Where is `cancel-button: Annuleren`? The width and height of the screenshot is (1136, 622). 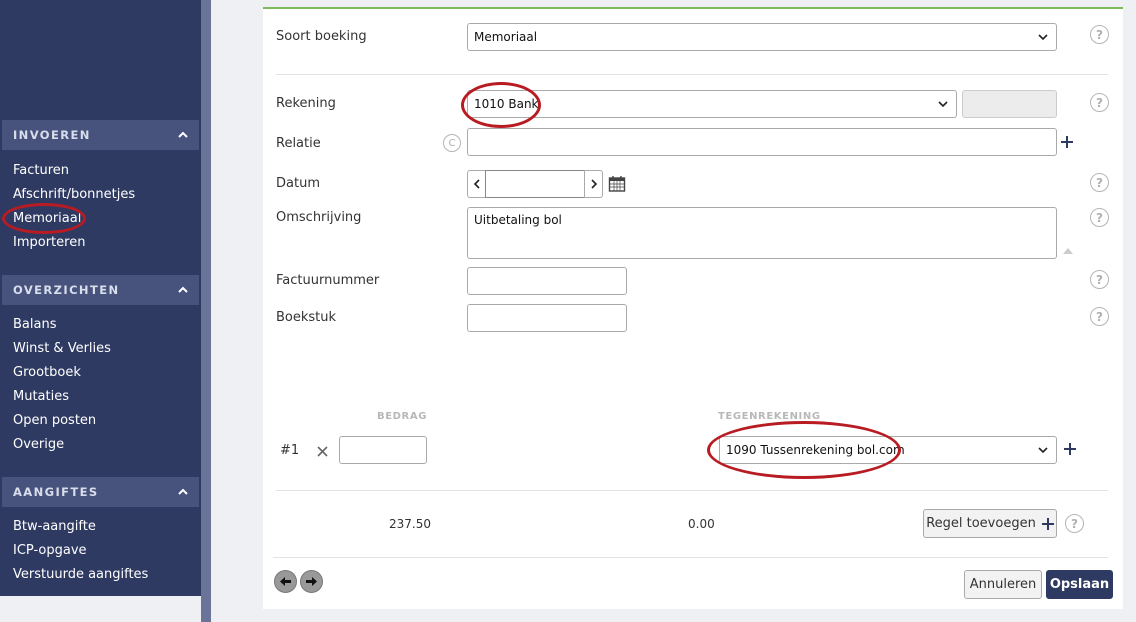 cancel-button: Annuleren is located at coordinates (1003, 584).